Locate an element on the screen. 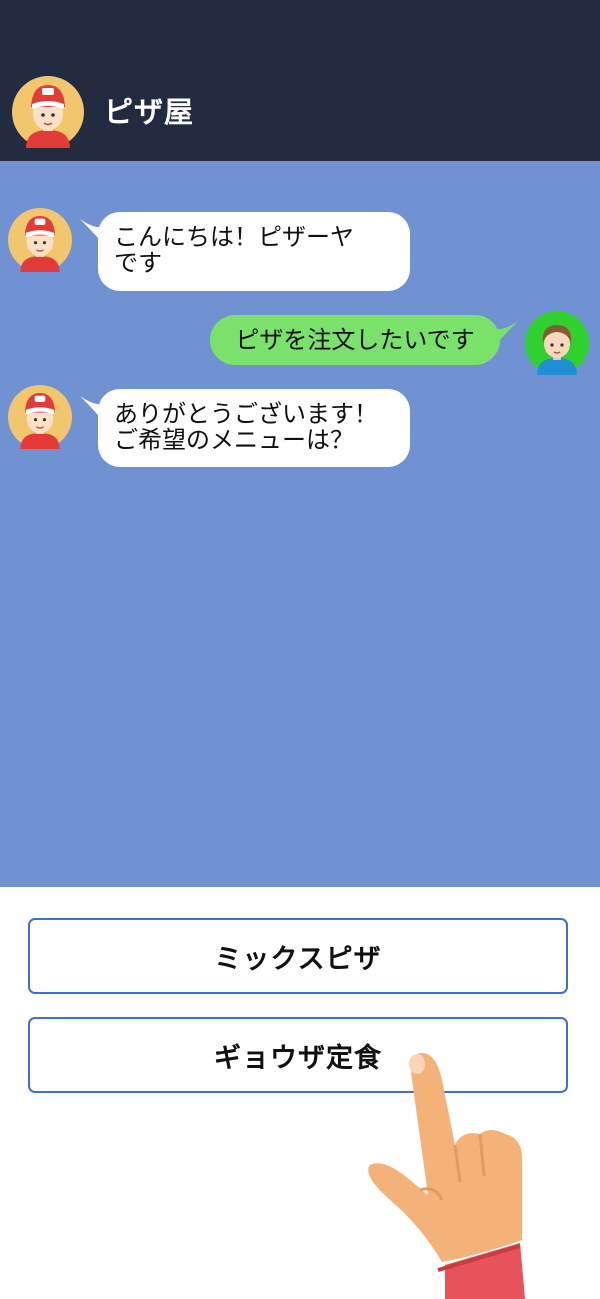  pizza-shop-staff-avatar-icon is located at coordinates (48, 112).